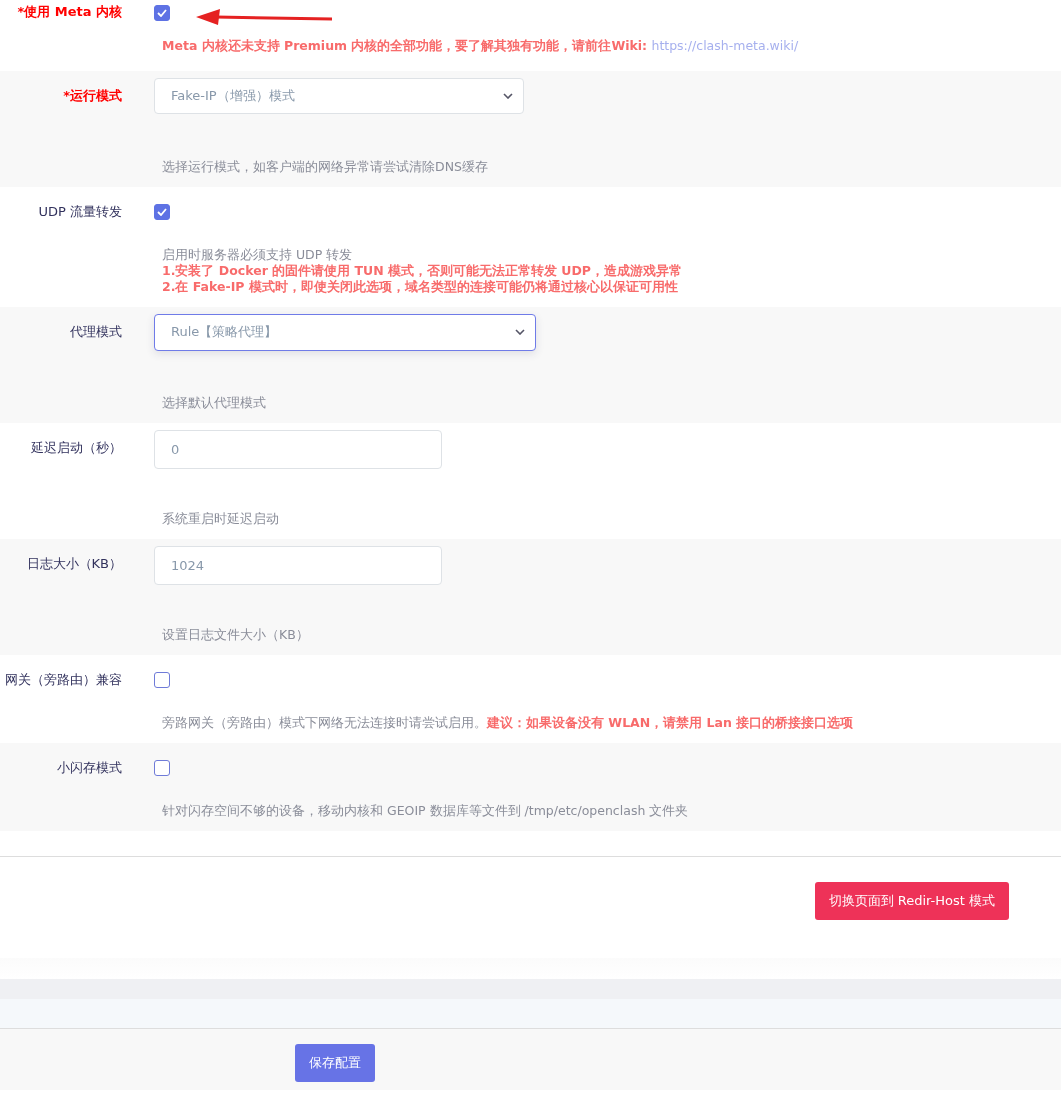 Image resolution: width=1061 pixels, height=1116 pixels. What do you see at coordinates (92, 96) in the screenshot?
I see `field-label: *运行模式` at bounding box center [92, 96].